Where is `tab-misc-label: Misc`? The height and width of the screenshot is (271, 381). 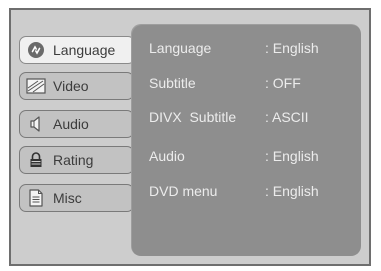 tab-misc-label: Misc is located at coordinates (67, 198).